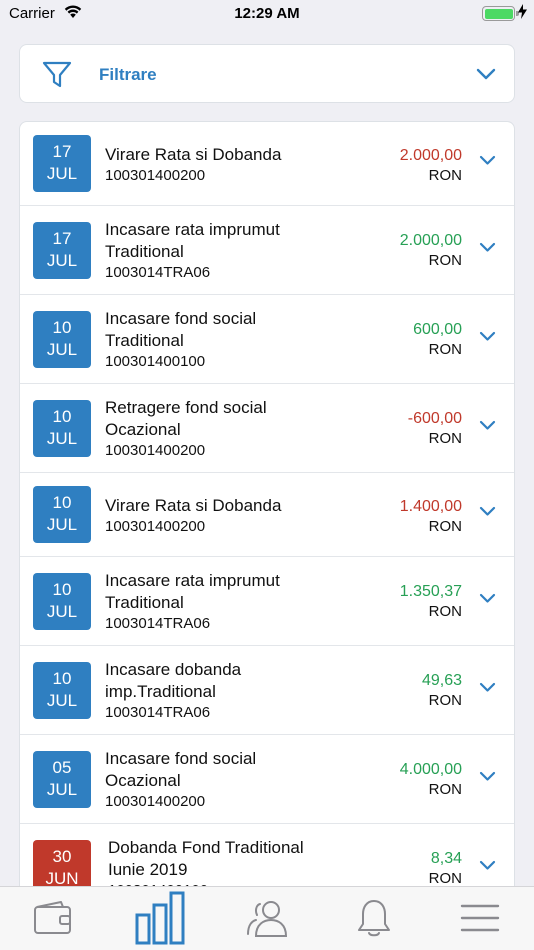 The image size is (534, 950). Describe the element at coordinates (430, 591) in the screenshot. I see `amount-value: 1.350,37` at that location.